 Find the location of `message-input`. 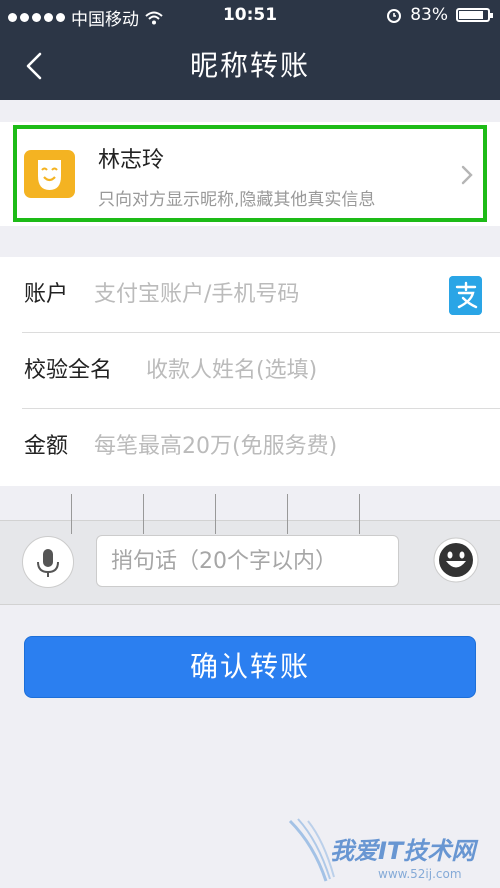

message-input is located at coordinates (247, 561).